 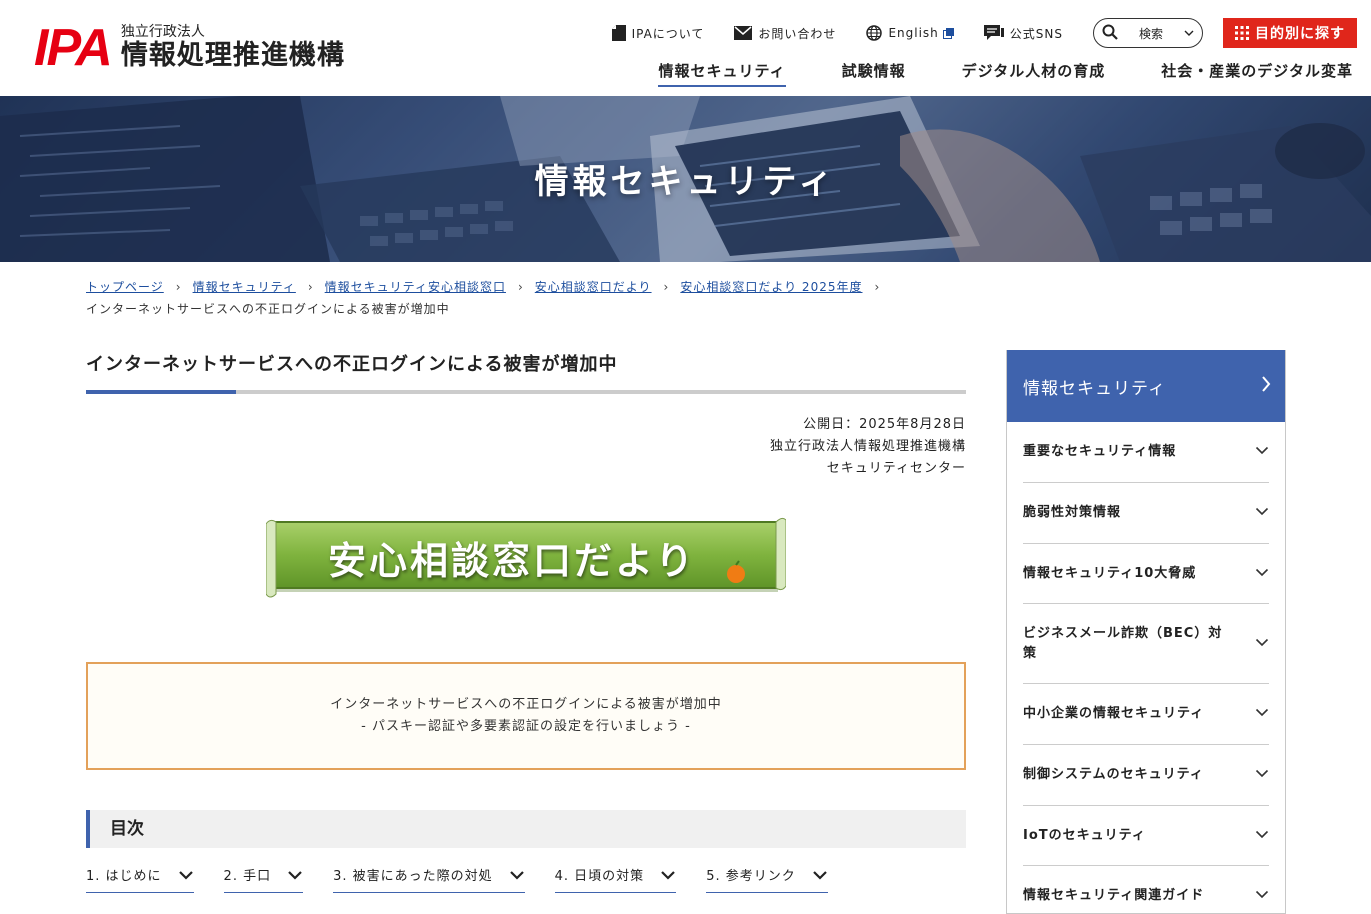 I want to click on search-toggle: 検索, so click(x=1148, y=33).